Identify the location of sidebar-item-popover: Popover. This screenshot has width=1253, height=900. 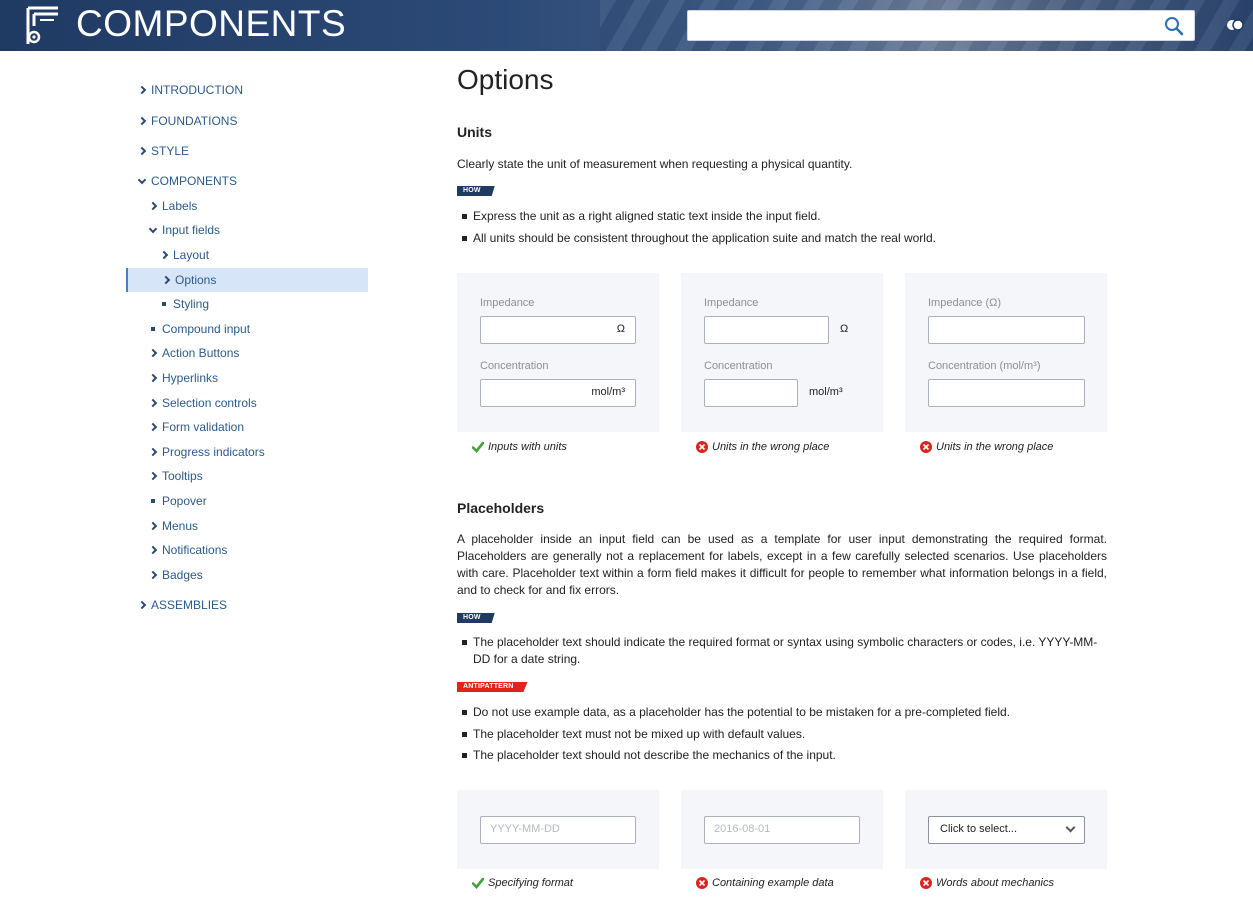
(248, 501).